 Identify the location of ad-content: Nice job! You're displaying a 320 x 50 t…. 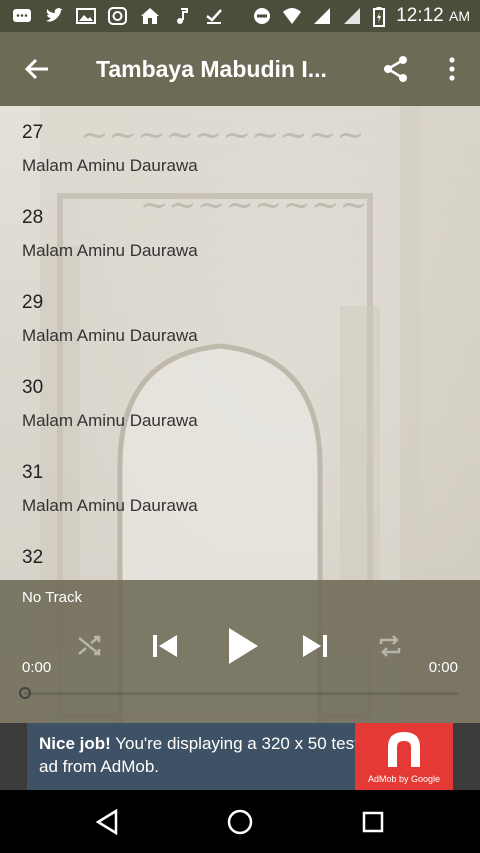
(240, 756).